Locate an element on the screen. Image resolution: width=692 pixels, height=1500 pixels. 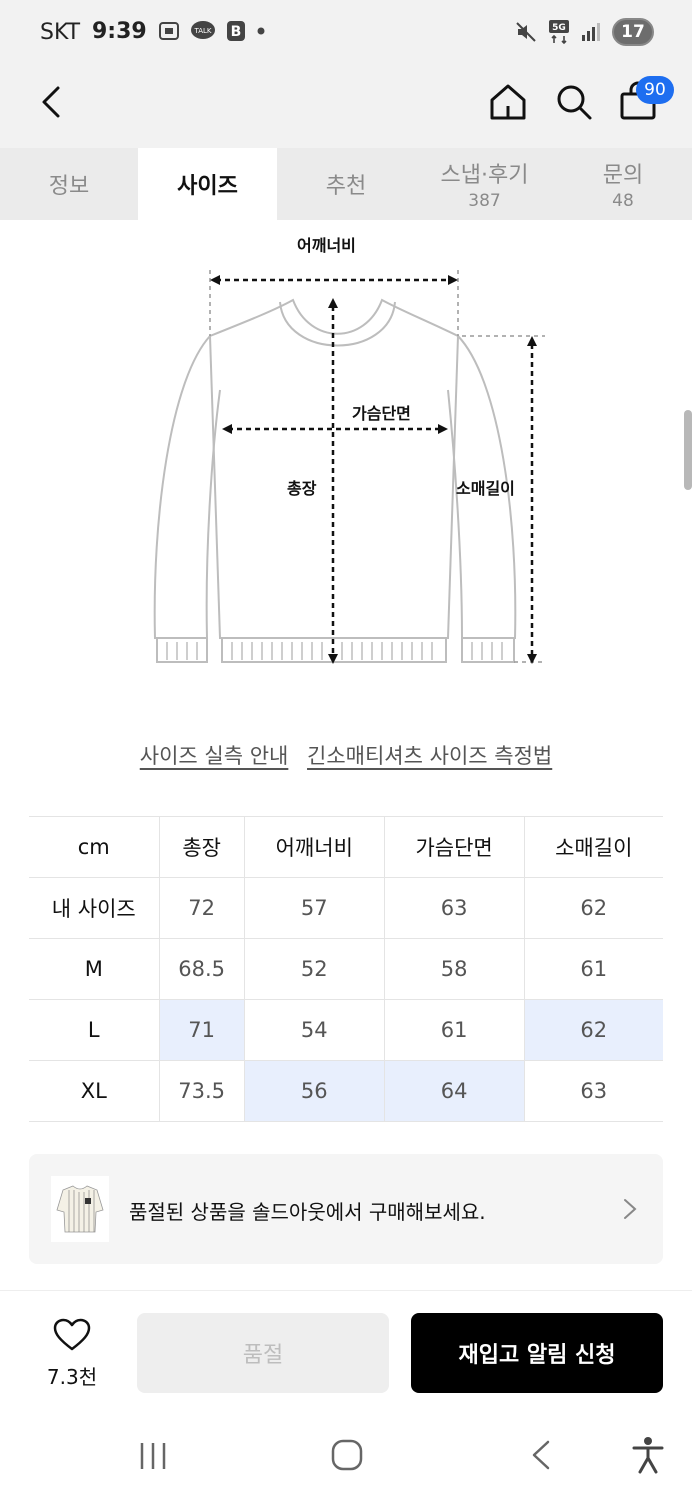
table-row: L 71 54 61 62 is located at coordinates (346, 1030).